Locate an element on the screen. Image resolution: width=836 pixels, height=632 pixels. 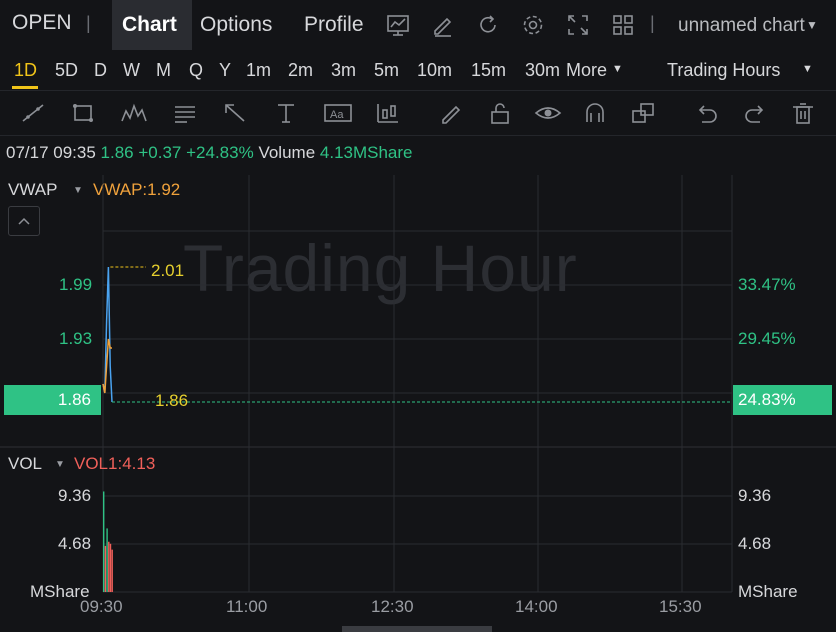
vol-value: VOL1:4.13 is located at coordinates (115, 463).